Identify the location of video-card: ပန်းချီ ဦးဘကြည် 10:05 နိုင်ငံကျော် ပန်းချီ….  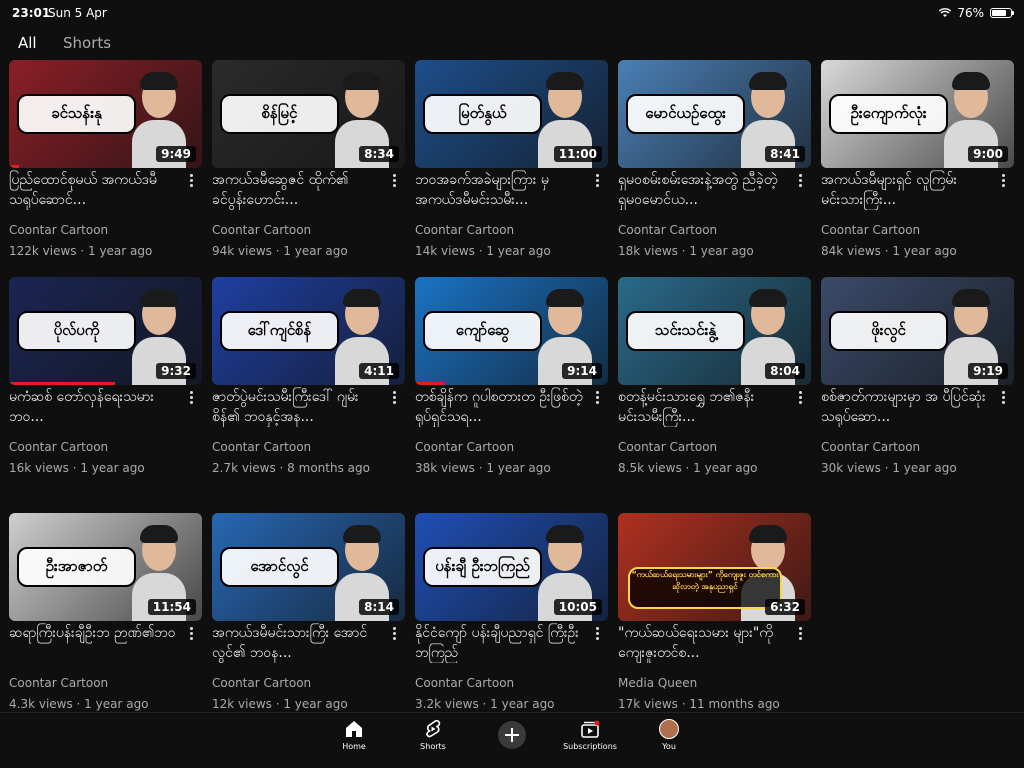
(511, 612).